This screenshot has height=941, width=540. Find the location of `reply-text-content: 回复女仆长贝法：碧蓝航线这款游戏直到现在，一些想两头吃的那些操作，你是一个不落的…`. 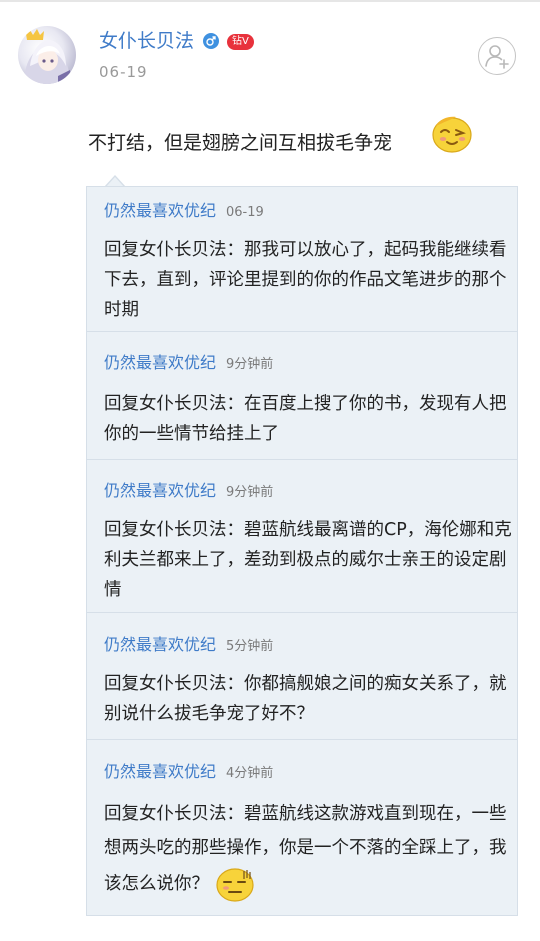

reply-text-content: 回复女仆长贝法：碧蓝航线这款游戏直到现在，一些想两头吃的那些操作，你是一个不落的… is located at coordinates (305, 849).